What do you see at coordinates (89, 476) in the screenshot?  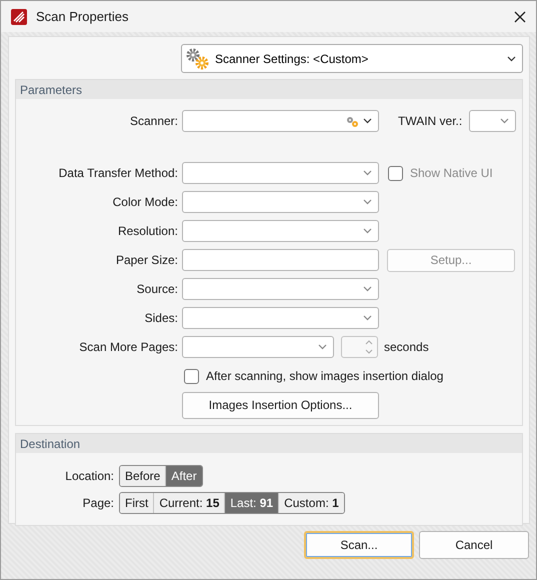 I see `field-label: Location:` at bounding box center [89, 476].